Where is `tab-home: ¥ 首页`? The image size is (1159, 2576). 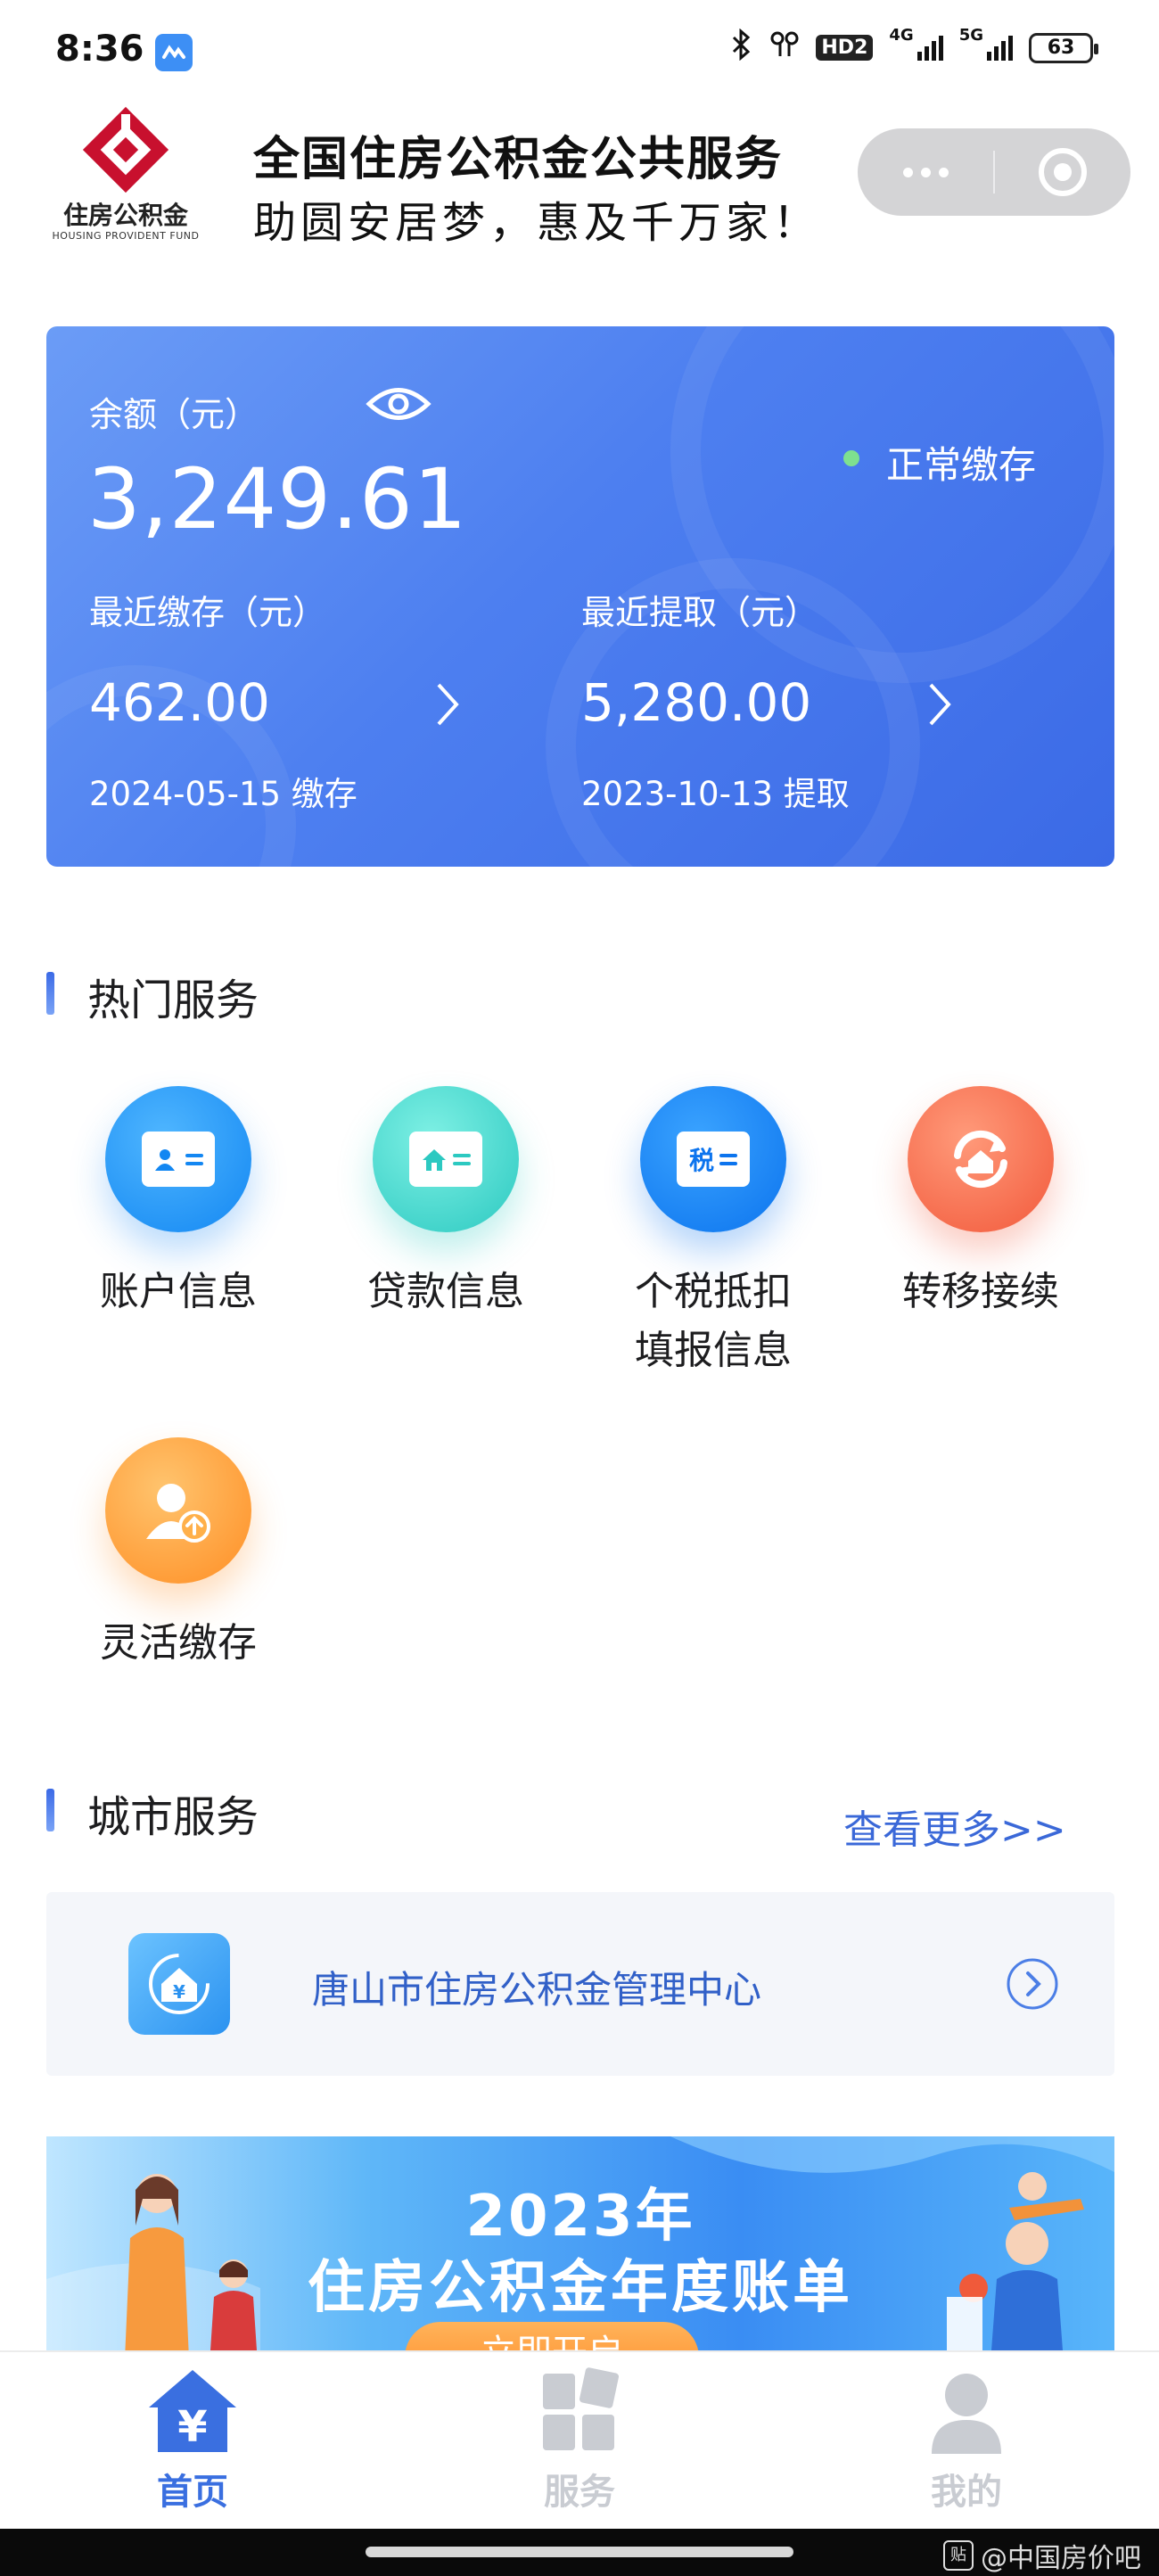 tab-home: ¥ 首页 is located at coordinates (192, 2439).